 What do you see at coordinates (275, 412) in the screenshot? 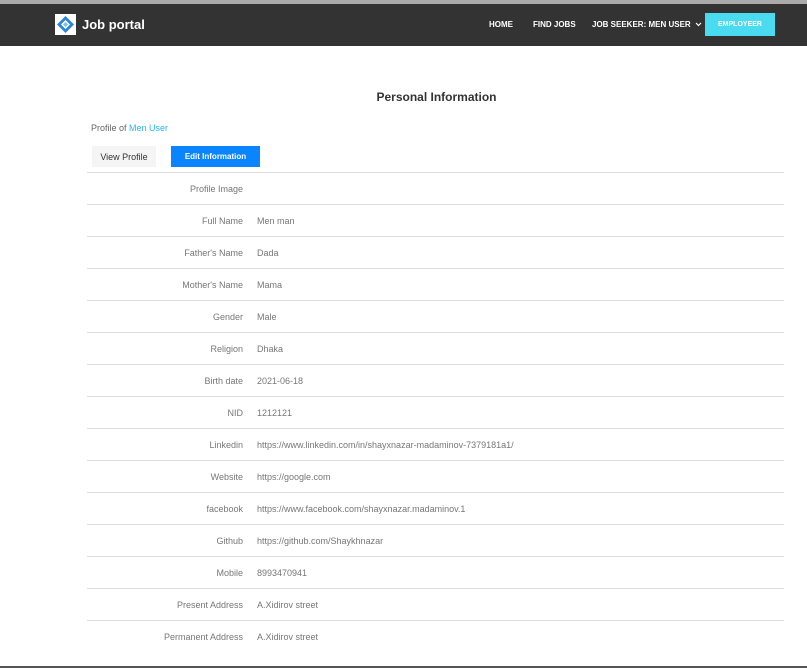
I see `info-value: 1212121` at bounding box center [275, 412].